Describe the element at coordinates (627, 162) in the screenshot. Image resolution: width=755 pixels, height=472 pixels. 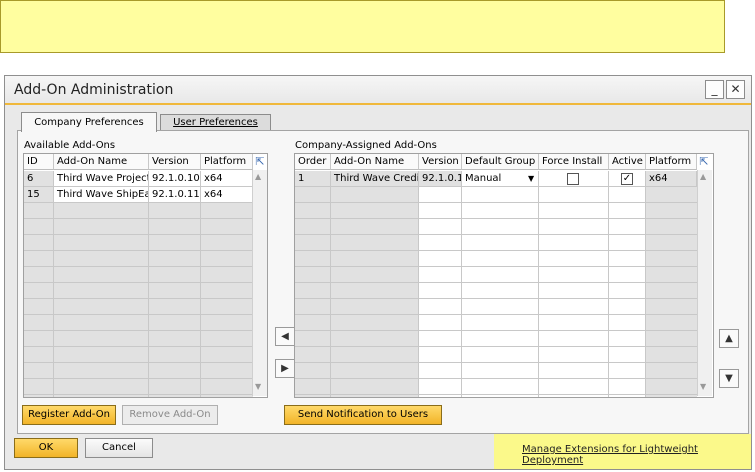
I see `column-header: Active` at that location.